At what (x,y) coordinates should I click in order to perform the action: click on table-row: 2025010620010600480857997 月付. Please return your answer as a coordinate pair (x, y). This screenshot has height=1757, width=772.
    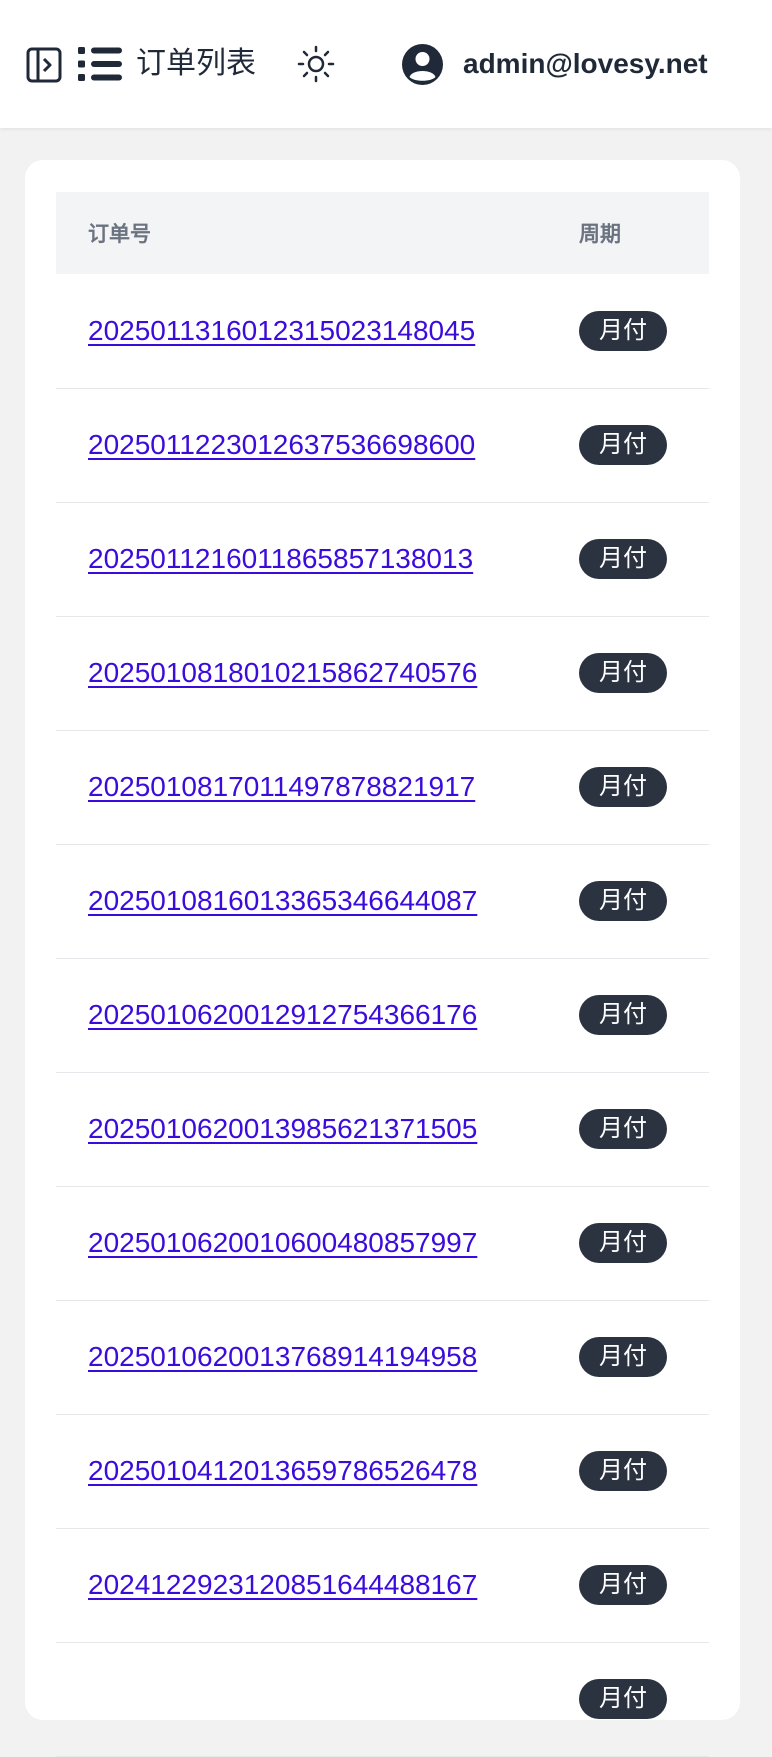
    Looking at the image, I should click on (382, 1243).